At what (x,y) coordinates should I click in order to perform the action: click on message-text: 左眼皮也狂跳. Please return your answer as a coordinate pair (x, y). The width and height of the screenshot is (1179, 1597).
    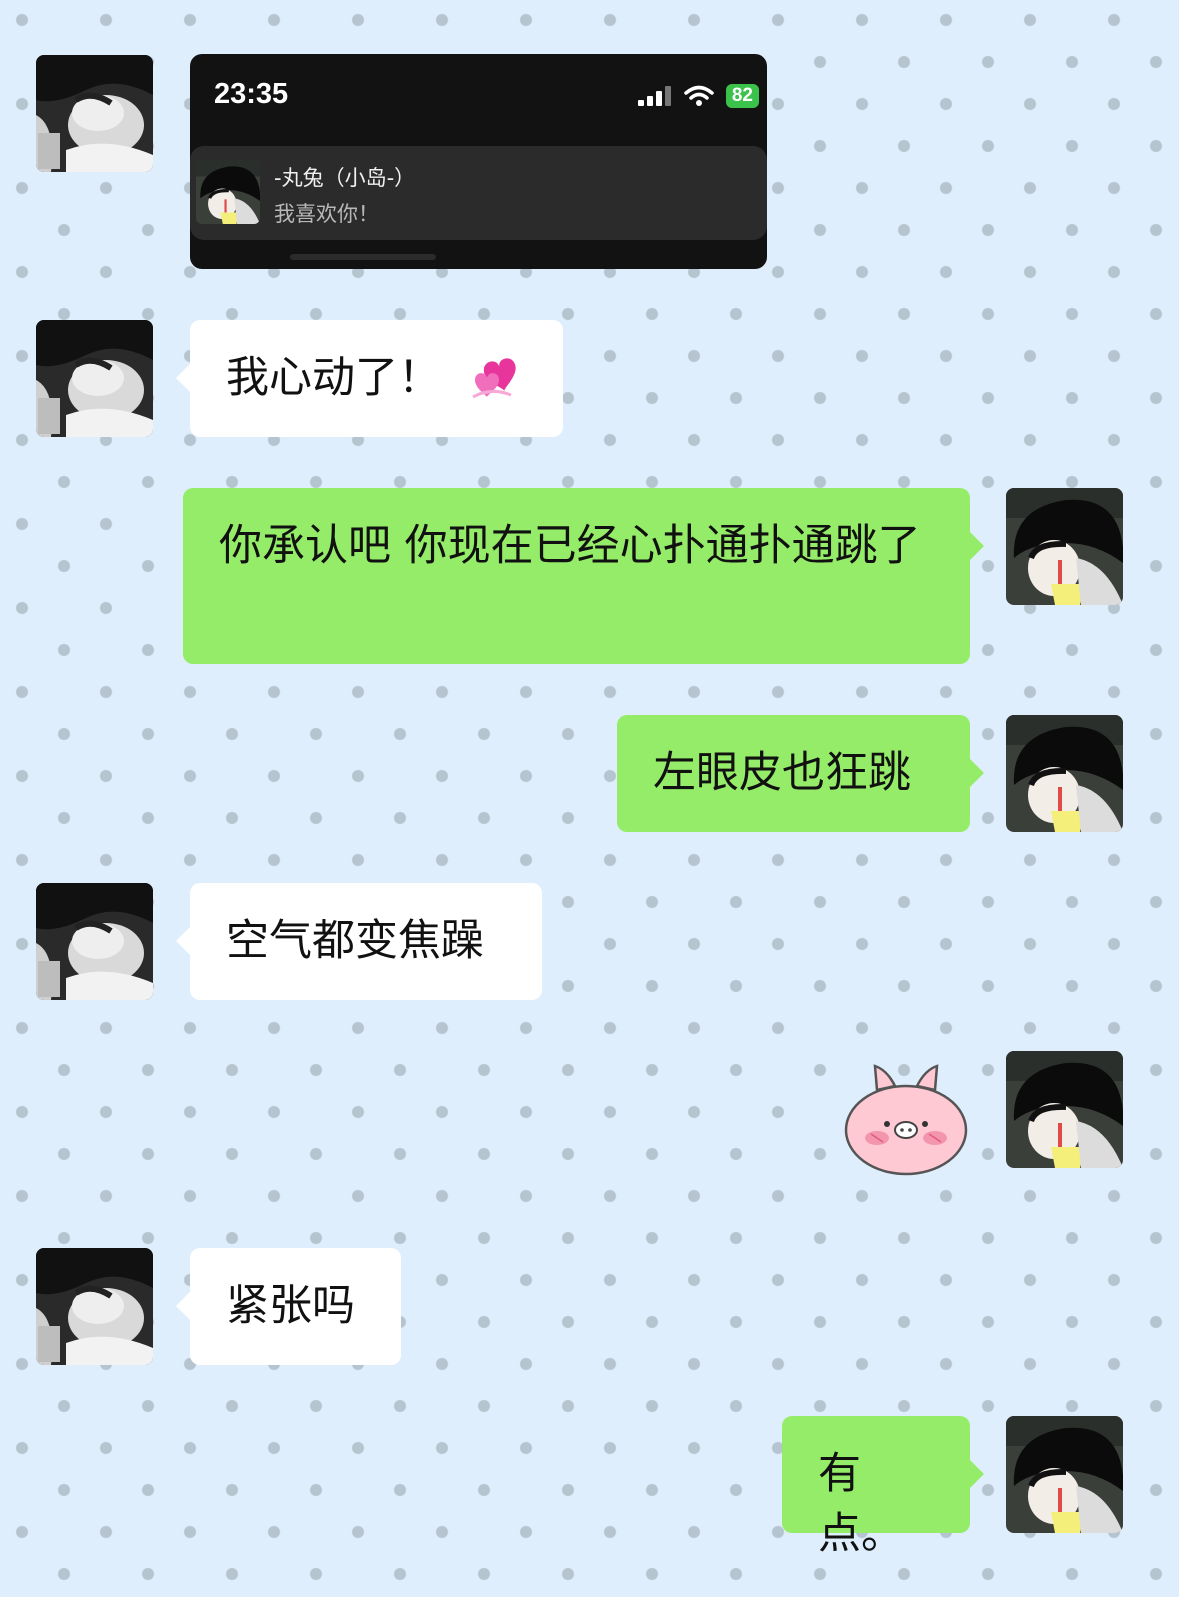
    Looking at the image, I should click on (782, 773).